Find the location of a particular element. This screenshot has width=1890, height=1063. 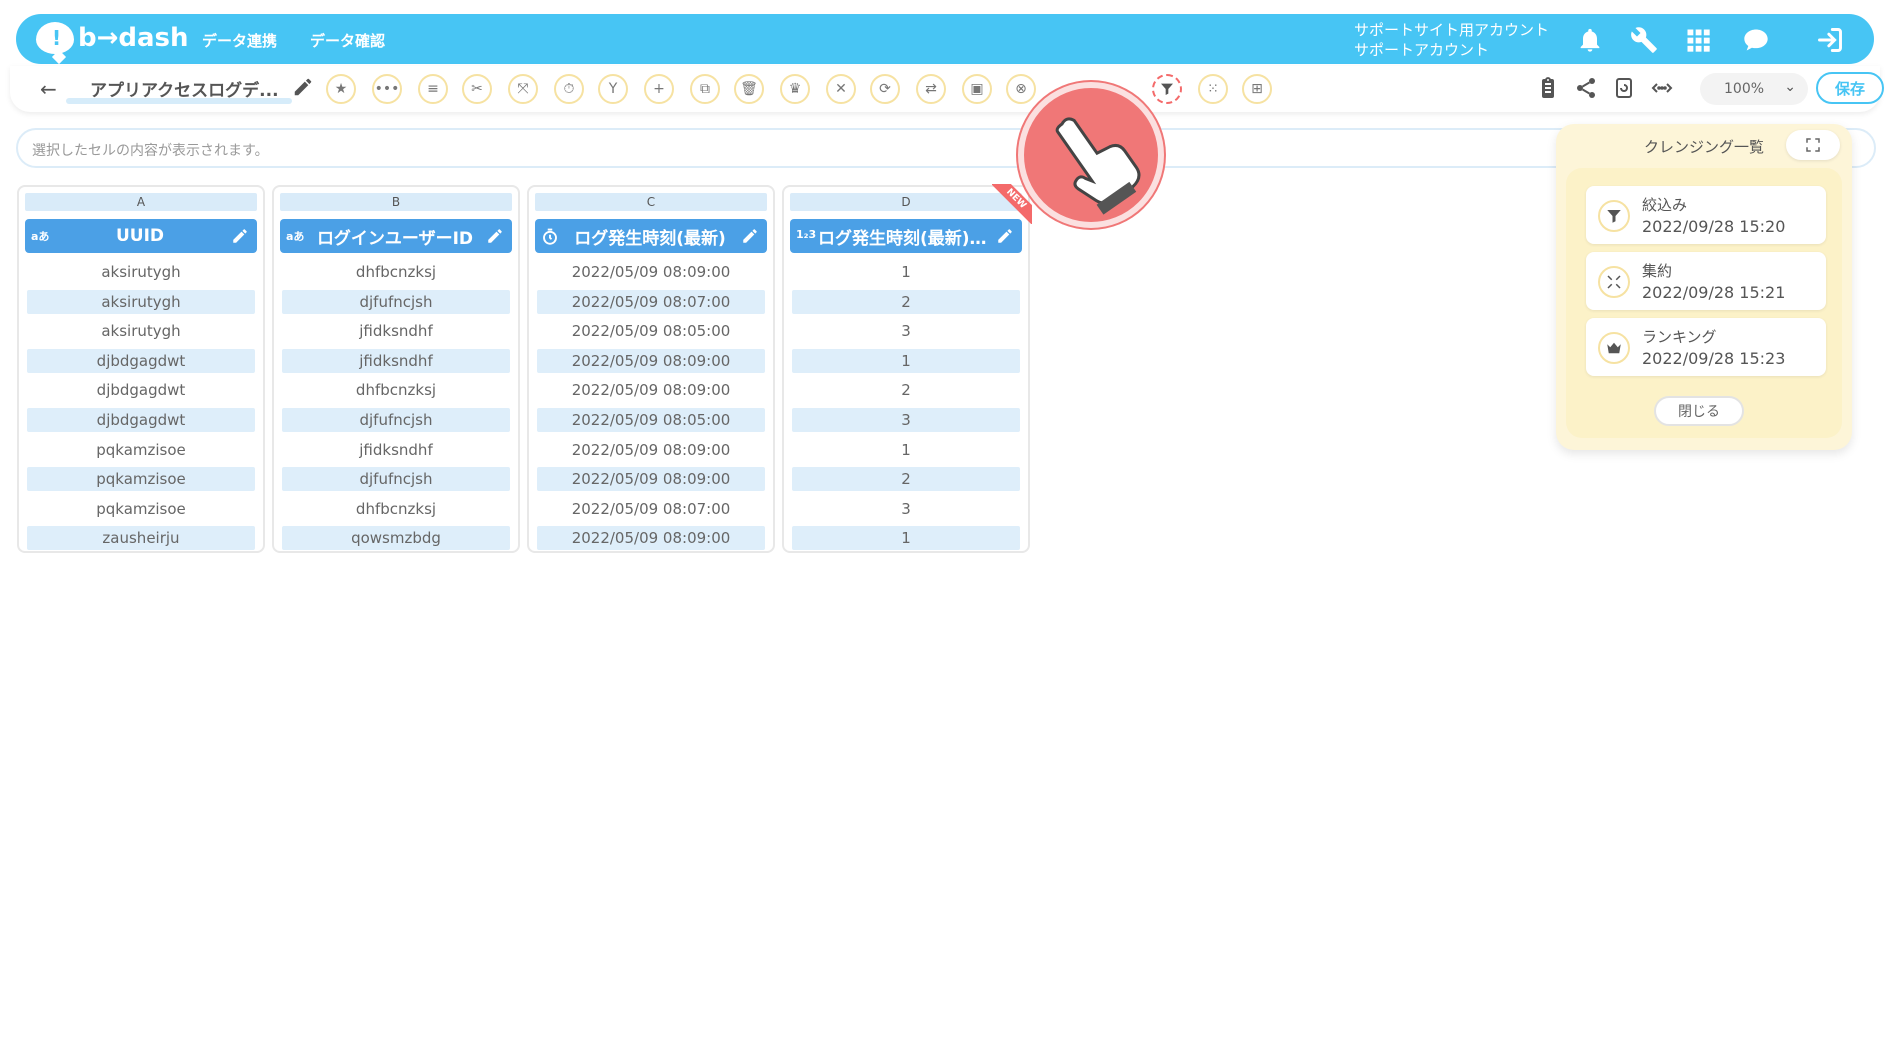

timer-icon: ⏱ is located at coordinates (569, 89).